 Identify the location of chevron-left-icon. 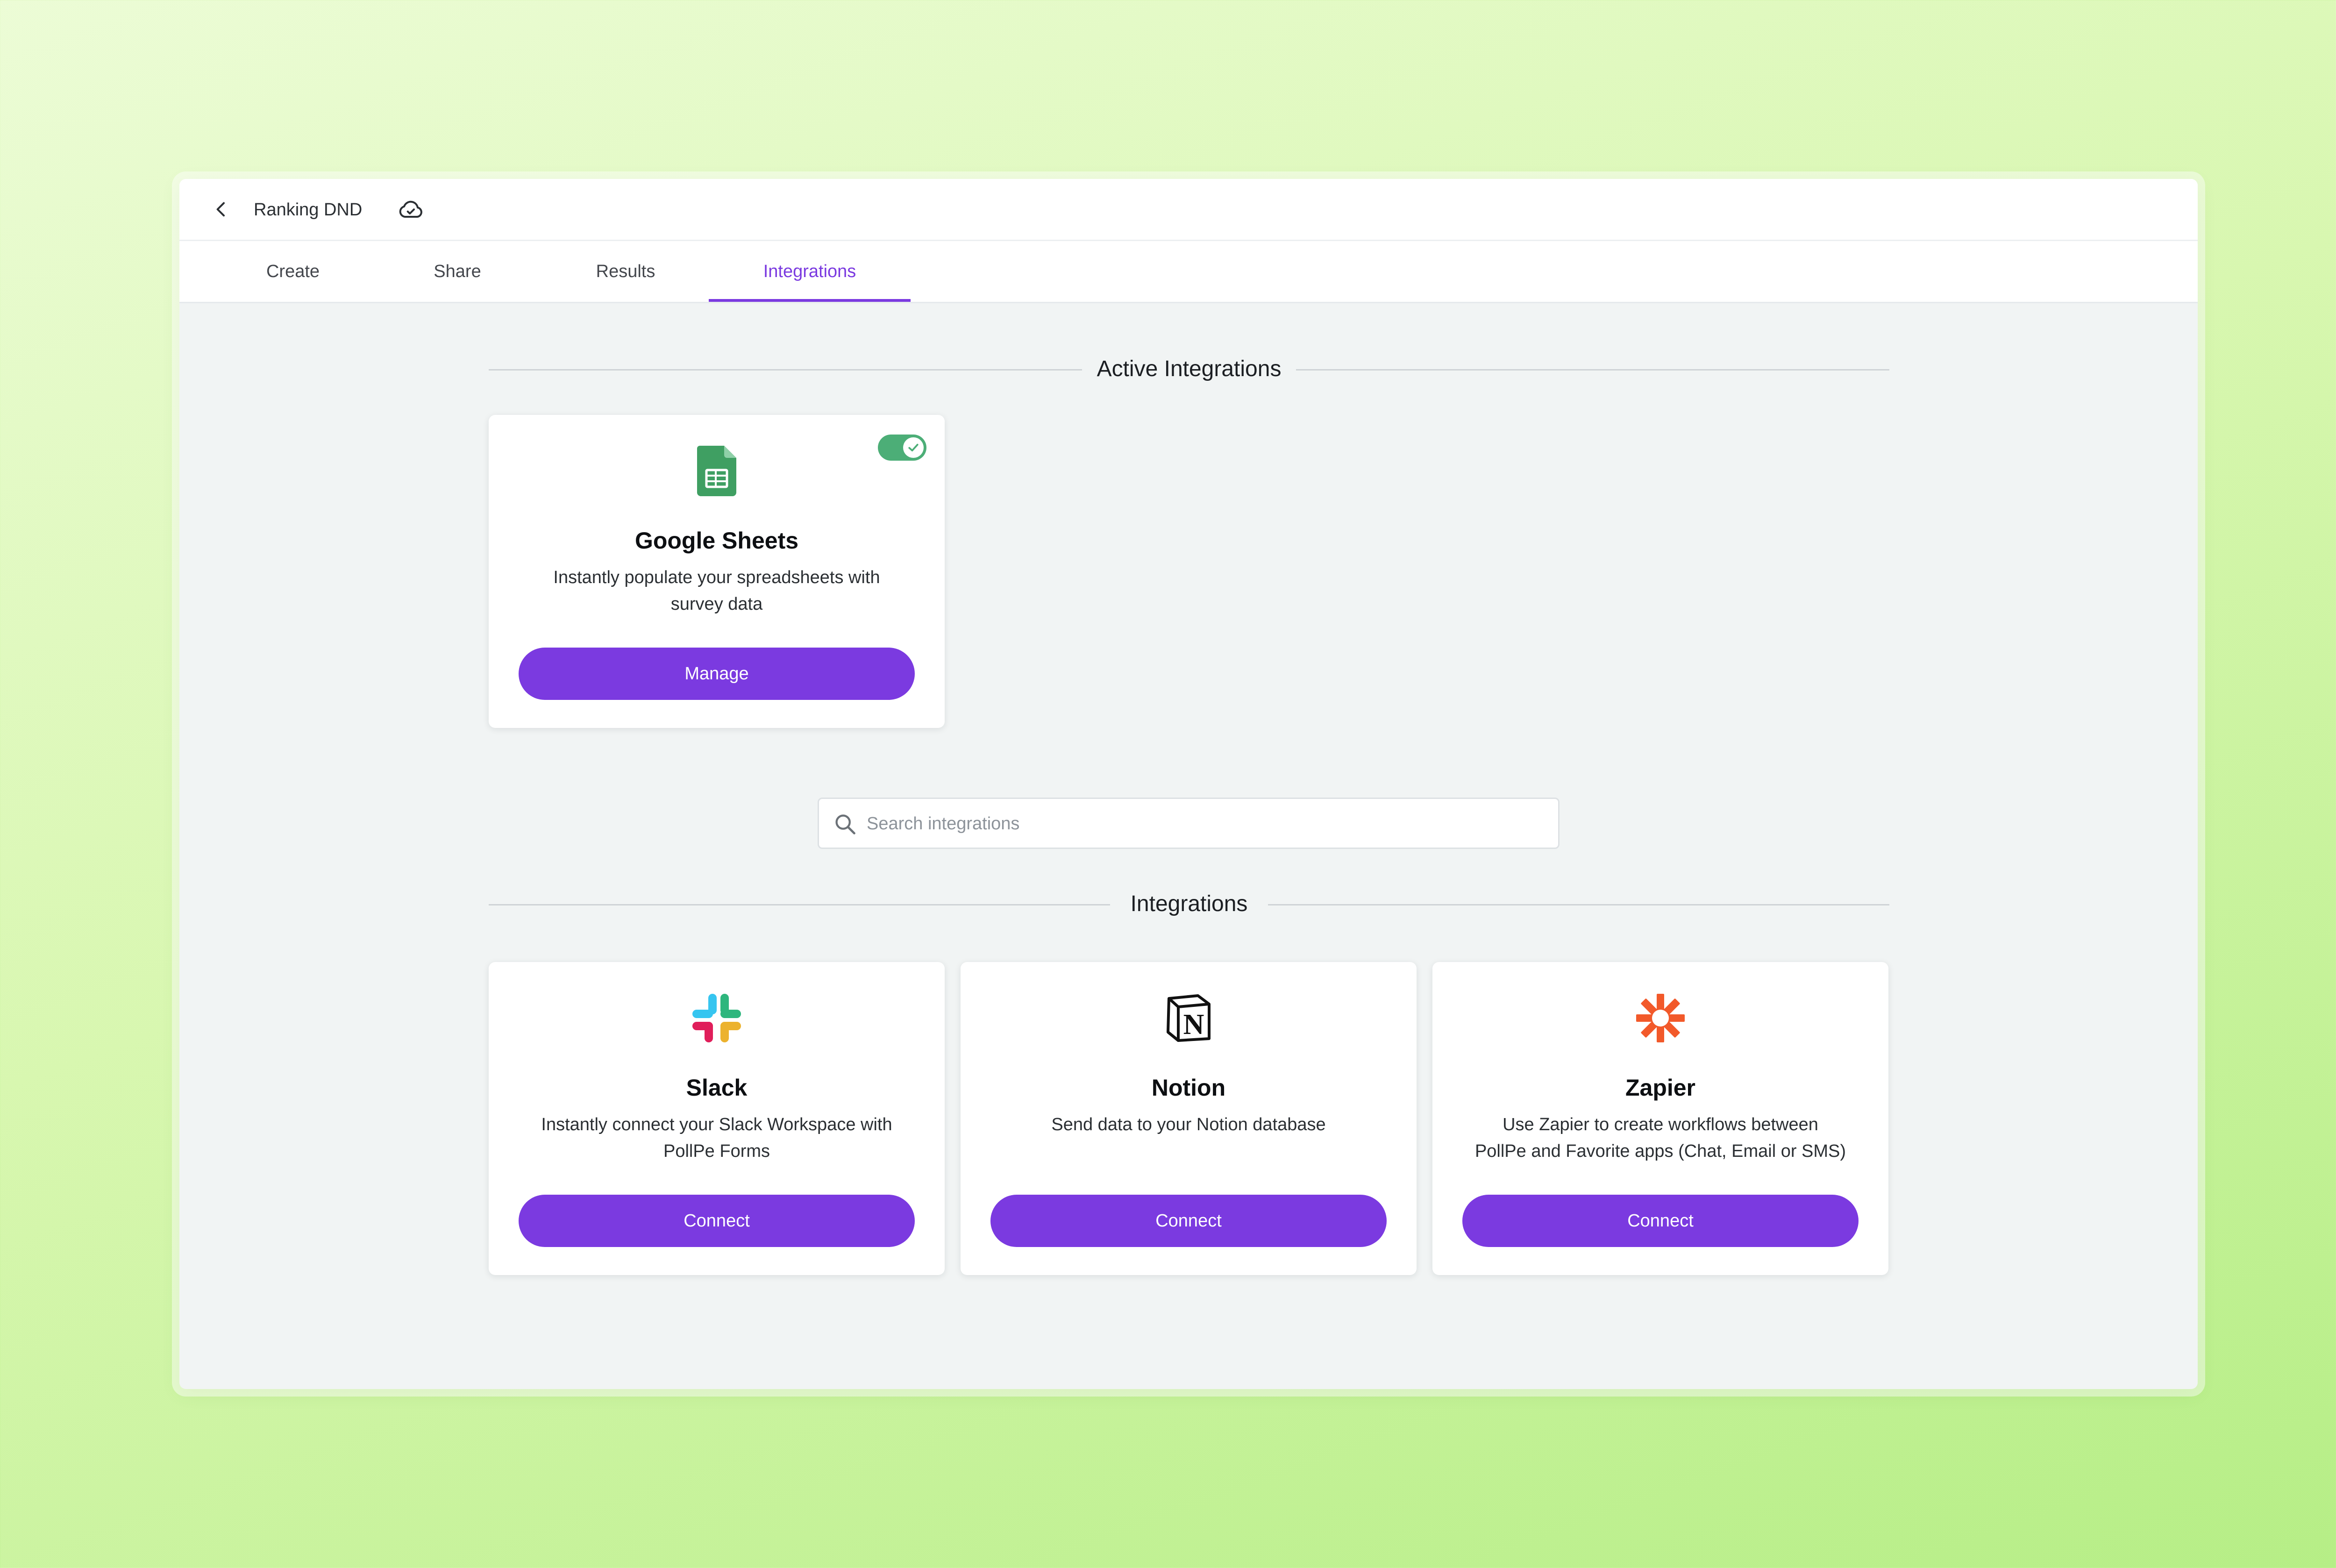
(220, 210).